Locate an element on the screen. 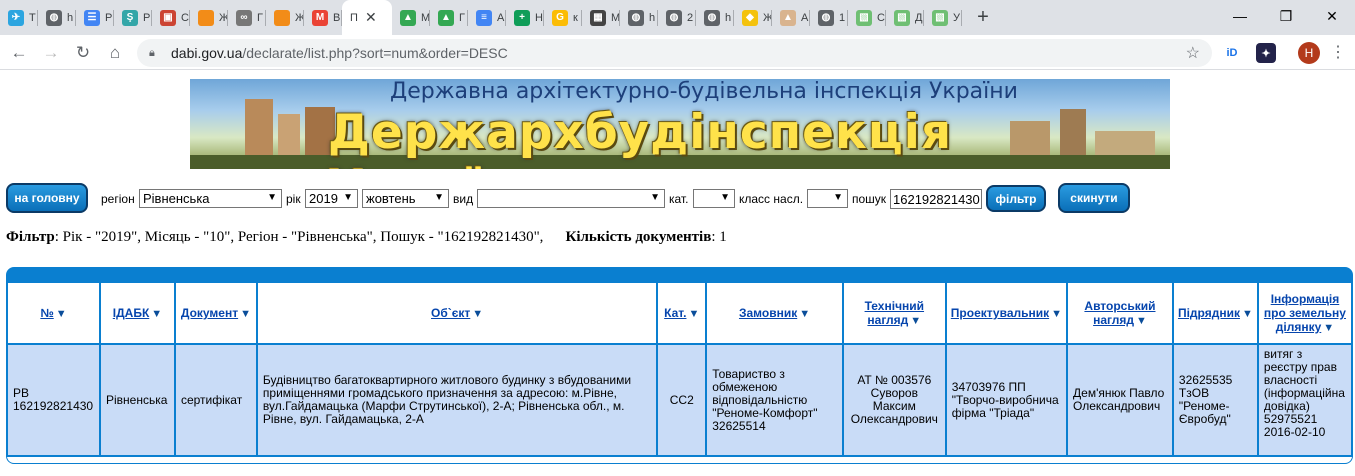 The width and height of the screenshot is (1355, 476). cell-contractor: 32625535 ТзОВ "Реноме-Євробуд" is located at coordinates (1215, 400).